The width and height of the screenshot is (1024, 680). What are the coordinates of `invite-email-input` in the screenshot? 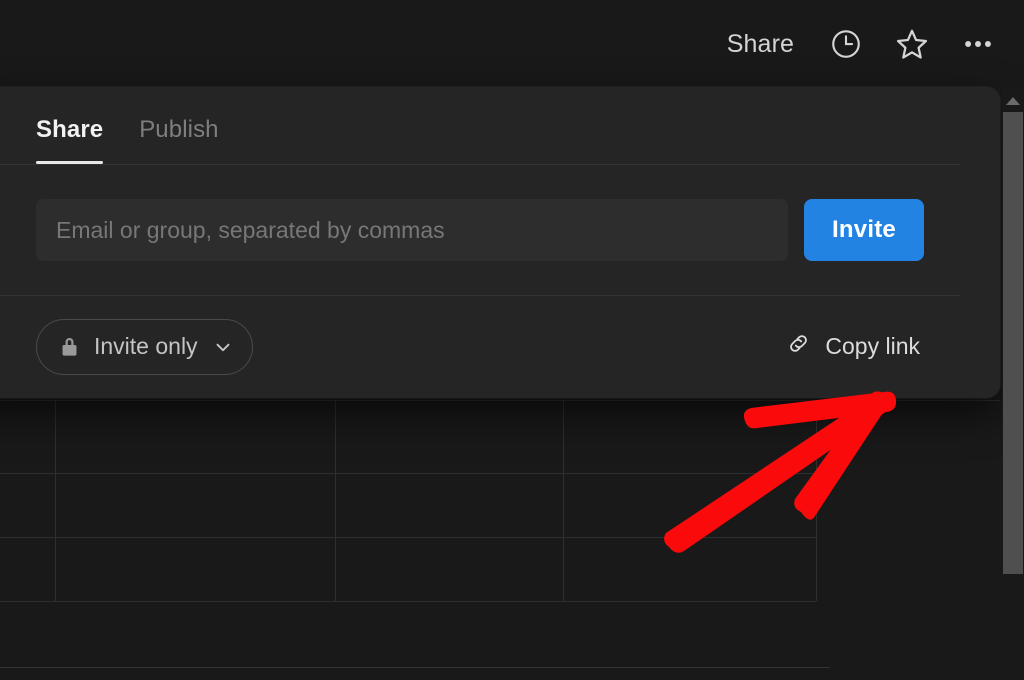 It's located at (412, 230).